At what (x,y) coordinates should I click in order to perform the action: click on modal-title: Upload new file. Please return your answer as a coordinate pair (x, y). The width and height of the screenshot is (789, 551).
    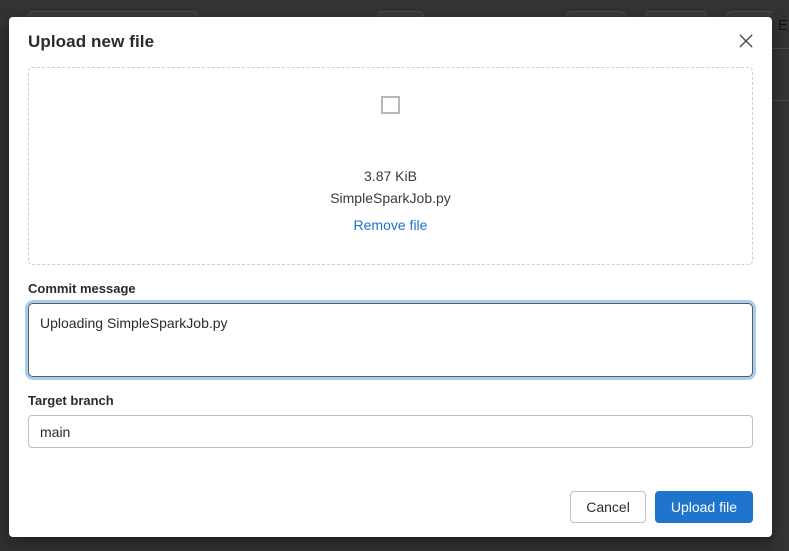
    Looking at the image, I should click on (91, 41).